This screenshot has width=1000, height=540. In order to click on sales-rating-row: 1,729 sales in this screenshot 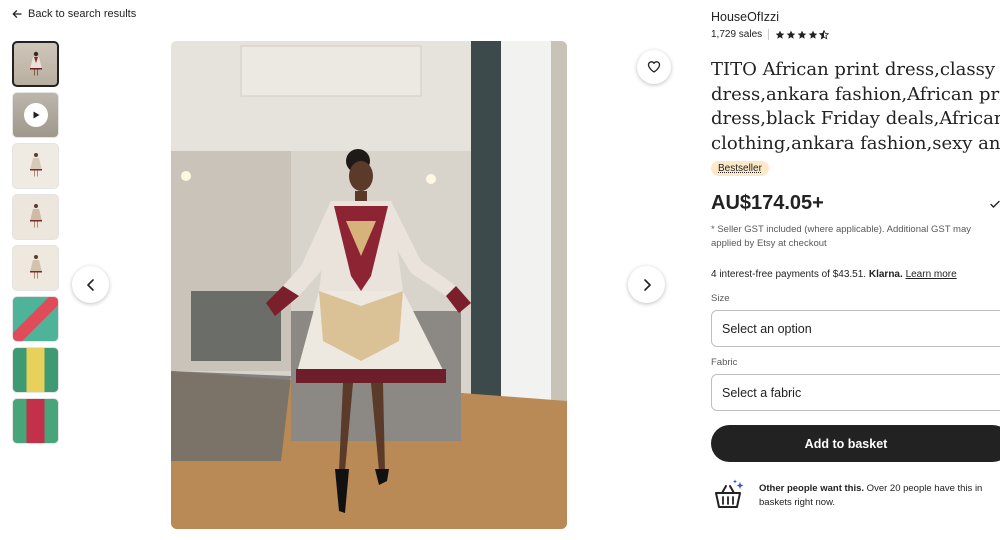, I will do `click(770, 34)`.